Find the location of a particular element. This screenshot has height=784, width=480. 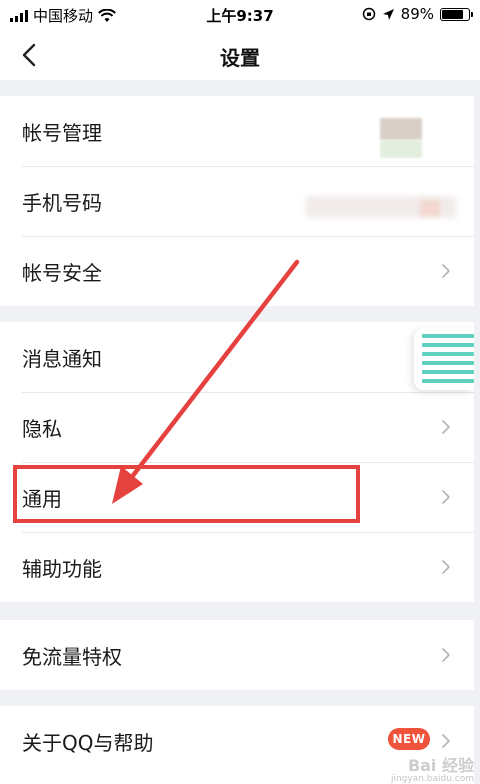

row-label: 手机号码 is located at coordinates (62, 202).